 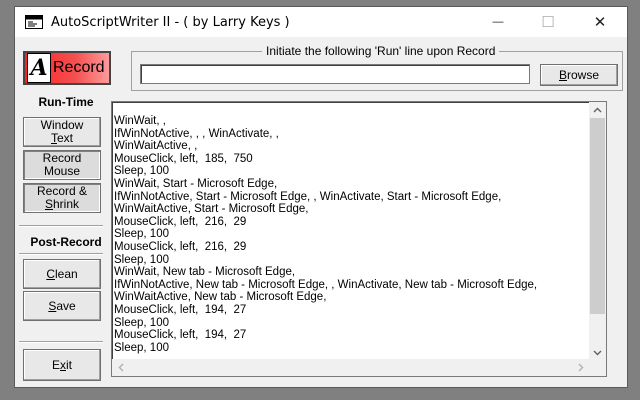 What do you see at coordinates (335, 74) in the screenshot?
I see `run-line-input` at bounding box center [335, 74].